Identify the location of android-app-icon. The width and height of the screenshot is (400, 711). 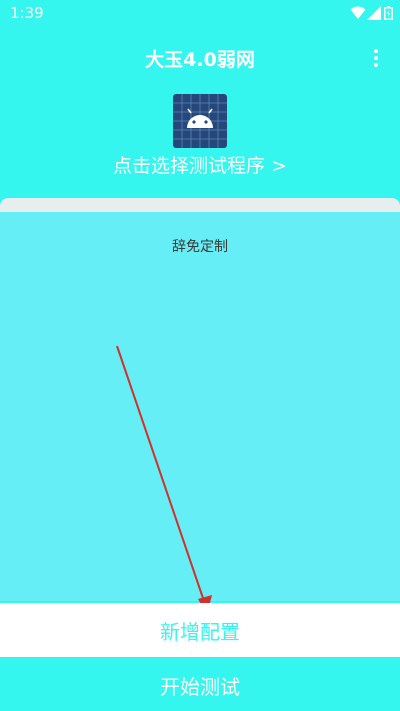
(200, 121).